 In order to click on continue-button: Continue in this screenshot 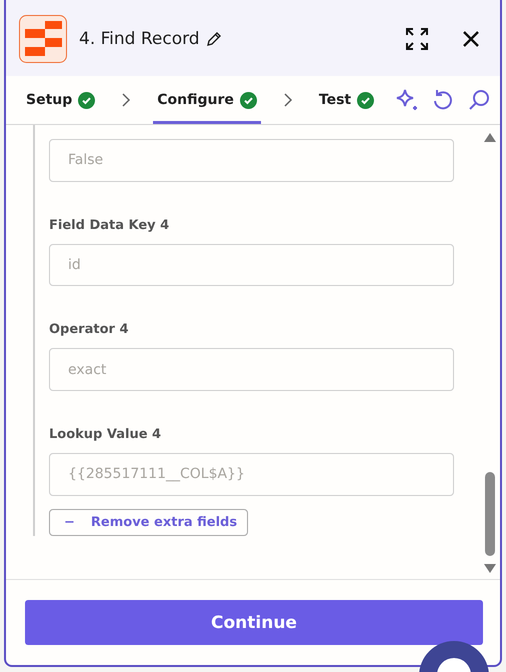, I will do `click(254, 622)`.